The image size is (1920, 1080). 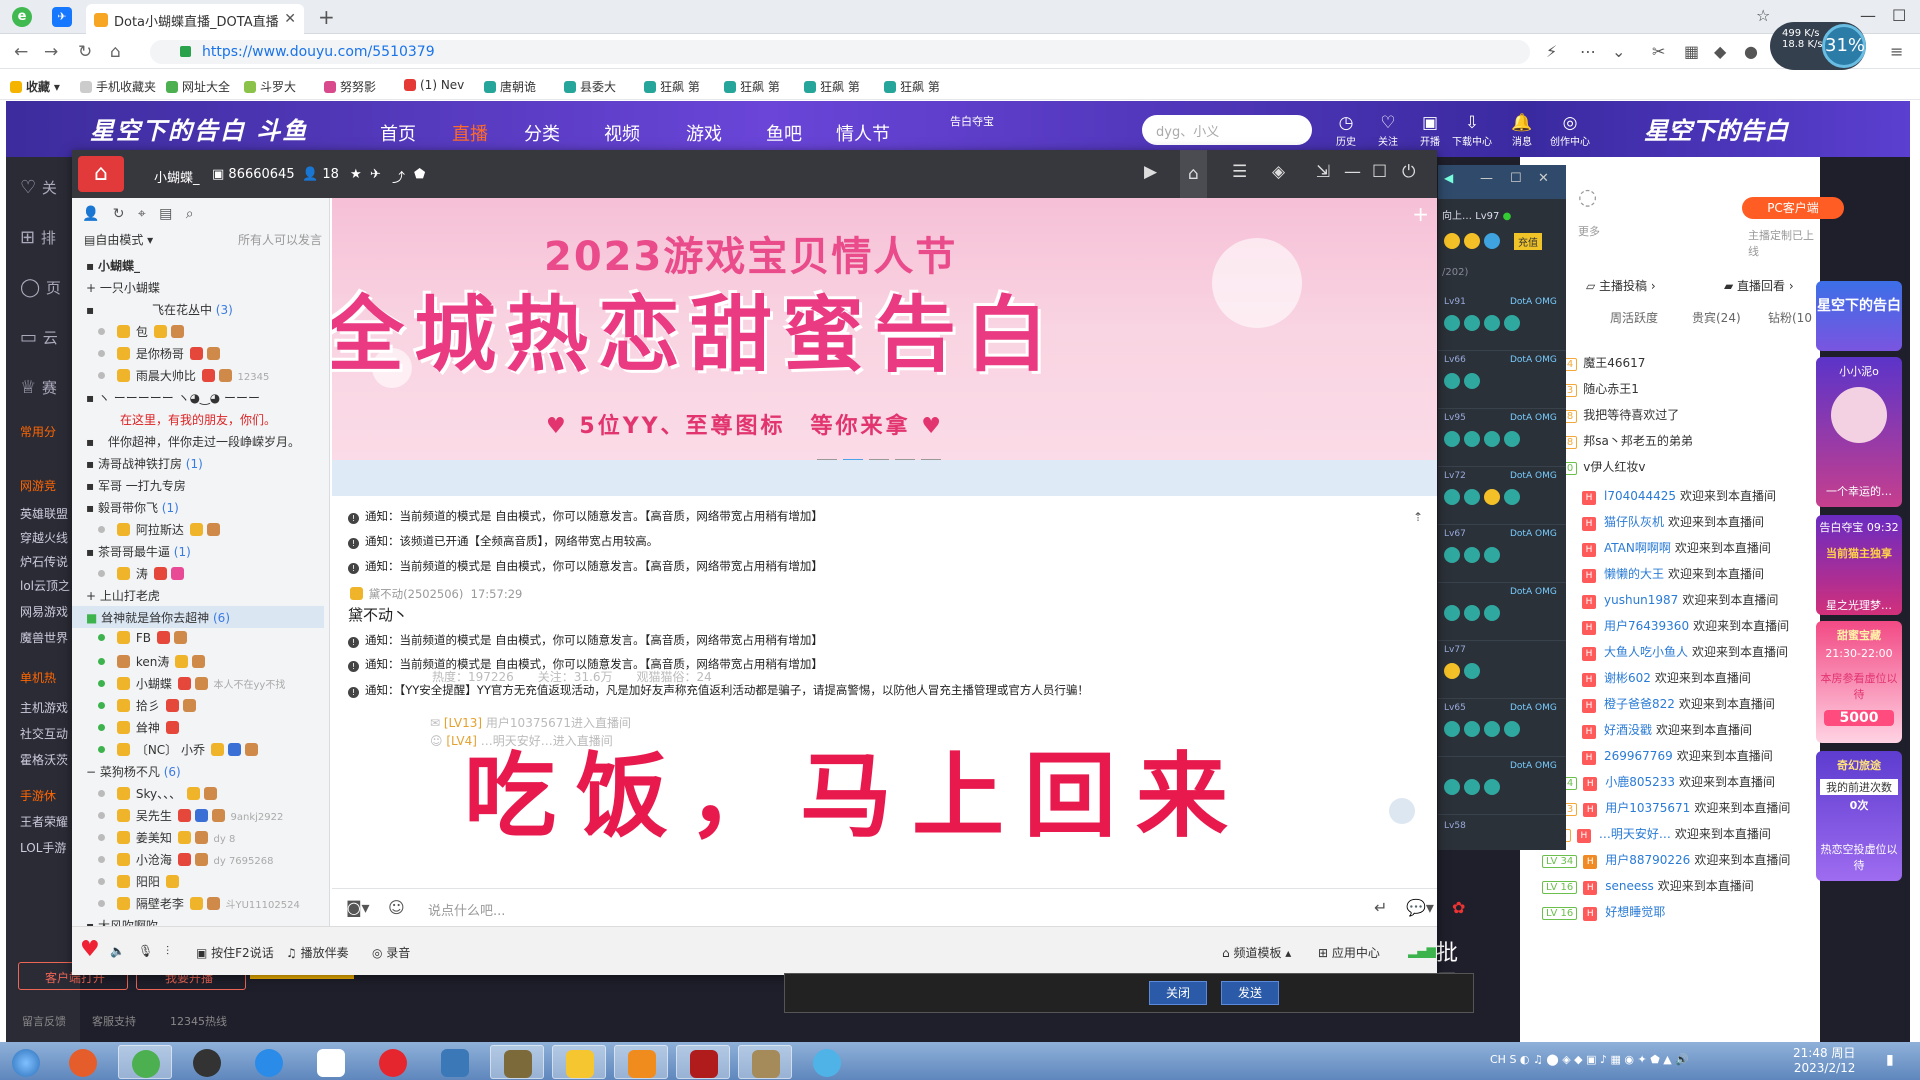 What do you see at coordinates (44, 537) in the screenshot?
I see `category-link: 穿越火线` at bounding box center [44, 537].